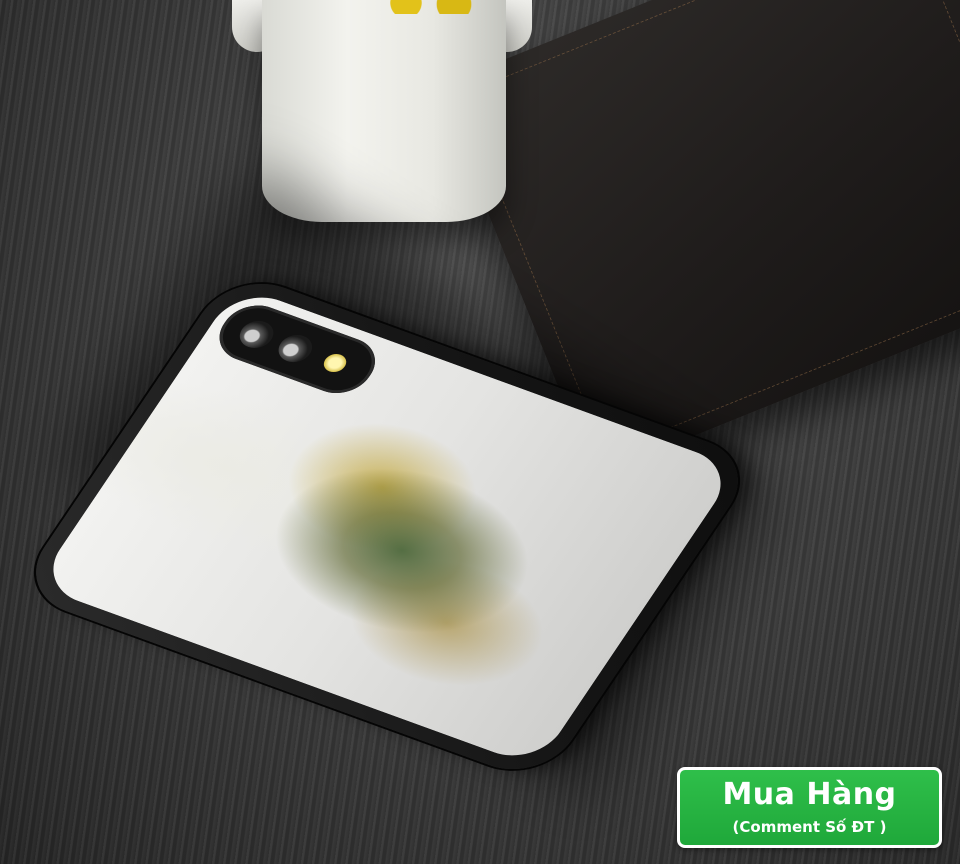 The image size is (960, 864). I want to click on flowers-icon, so click(430, 7).